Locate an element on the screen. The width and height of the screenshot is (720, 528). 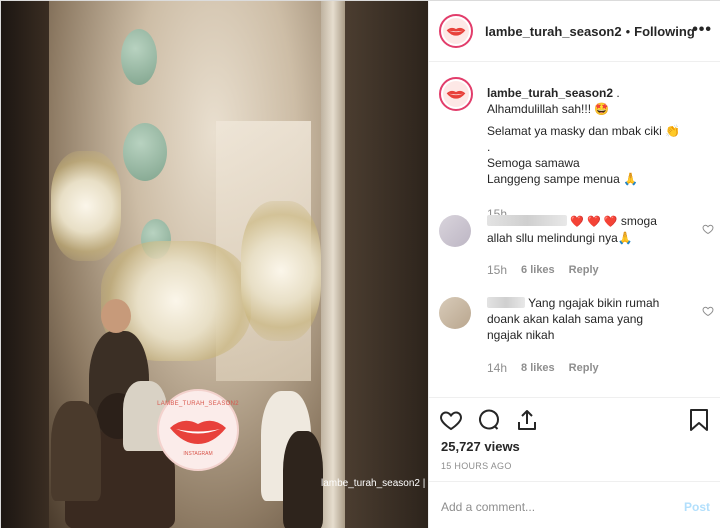
caption-line: Selamat ya masky dan mbak ciki 👏 is located at coordinates (584, 131).